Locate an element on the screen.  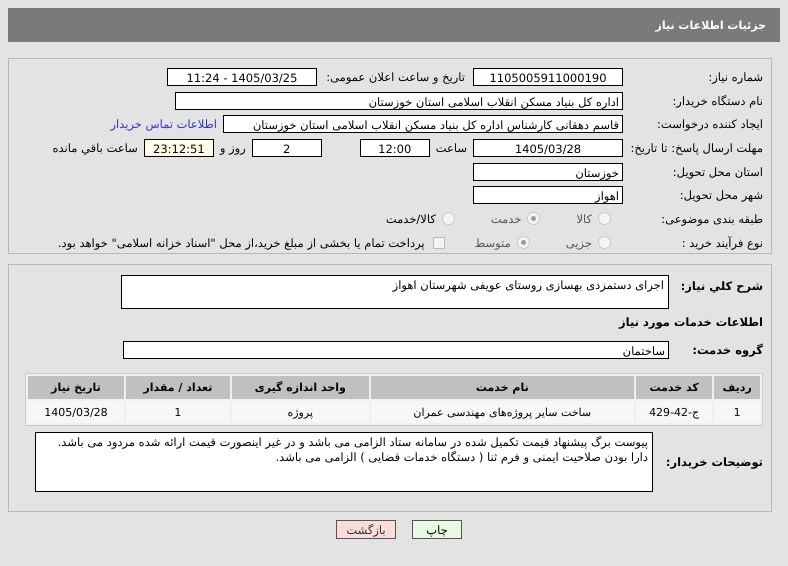
field-label: مهلت ارسال پاسخ: تا تاریخ: is located at coordinates (696, 147).